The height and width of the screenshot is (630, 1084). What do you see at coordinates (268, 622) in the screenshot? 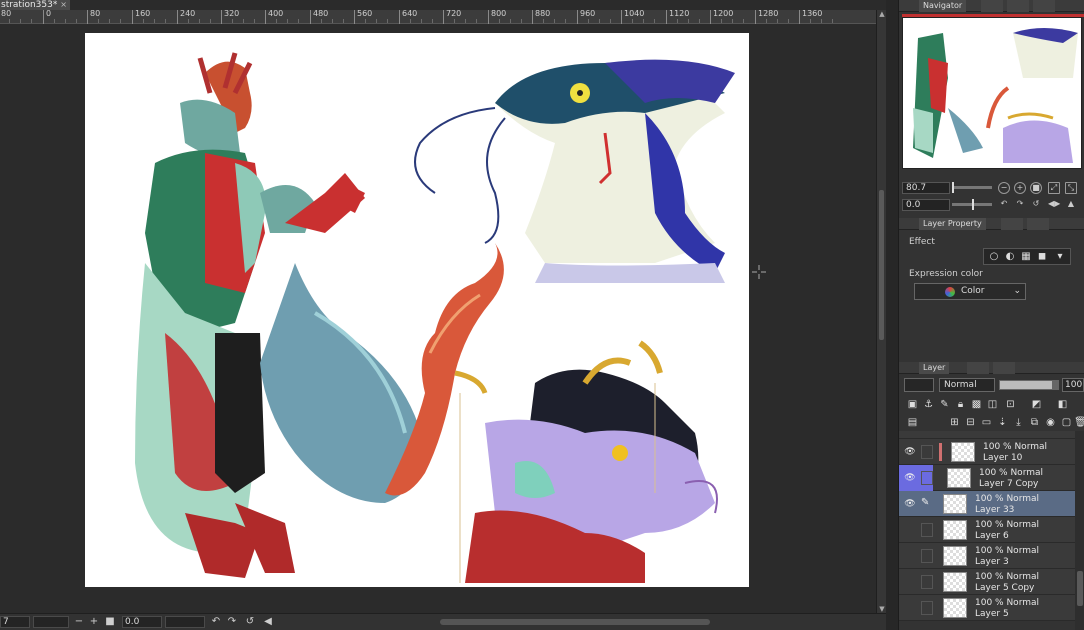
I see `flip-icon: ◀` at bounding box center [268, 622].